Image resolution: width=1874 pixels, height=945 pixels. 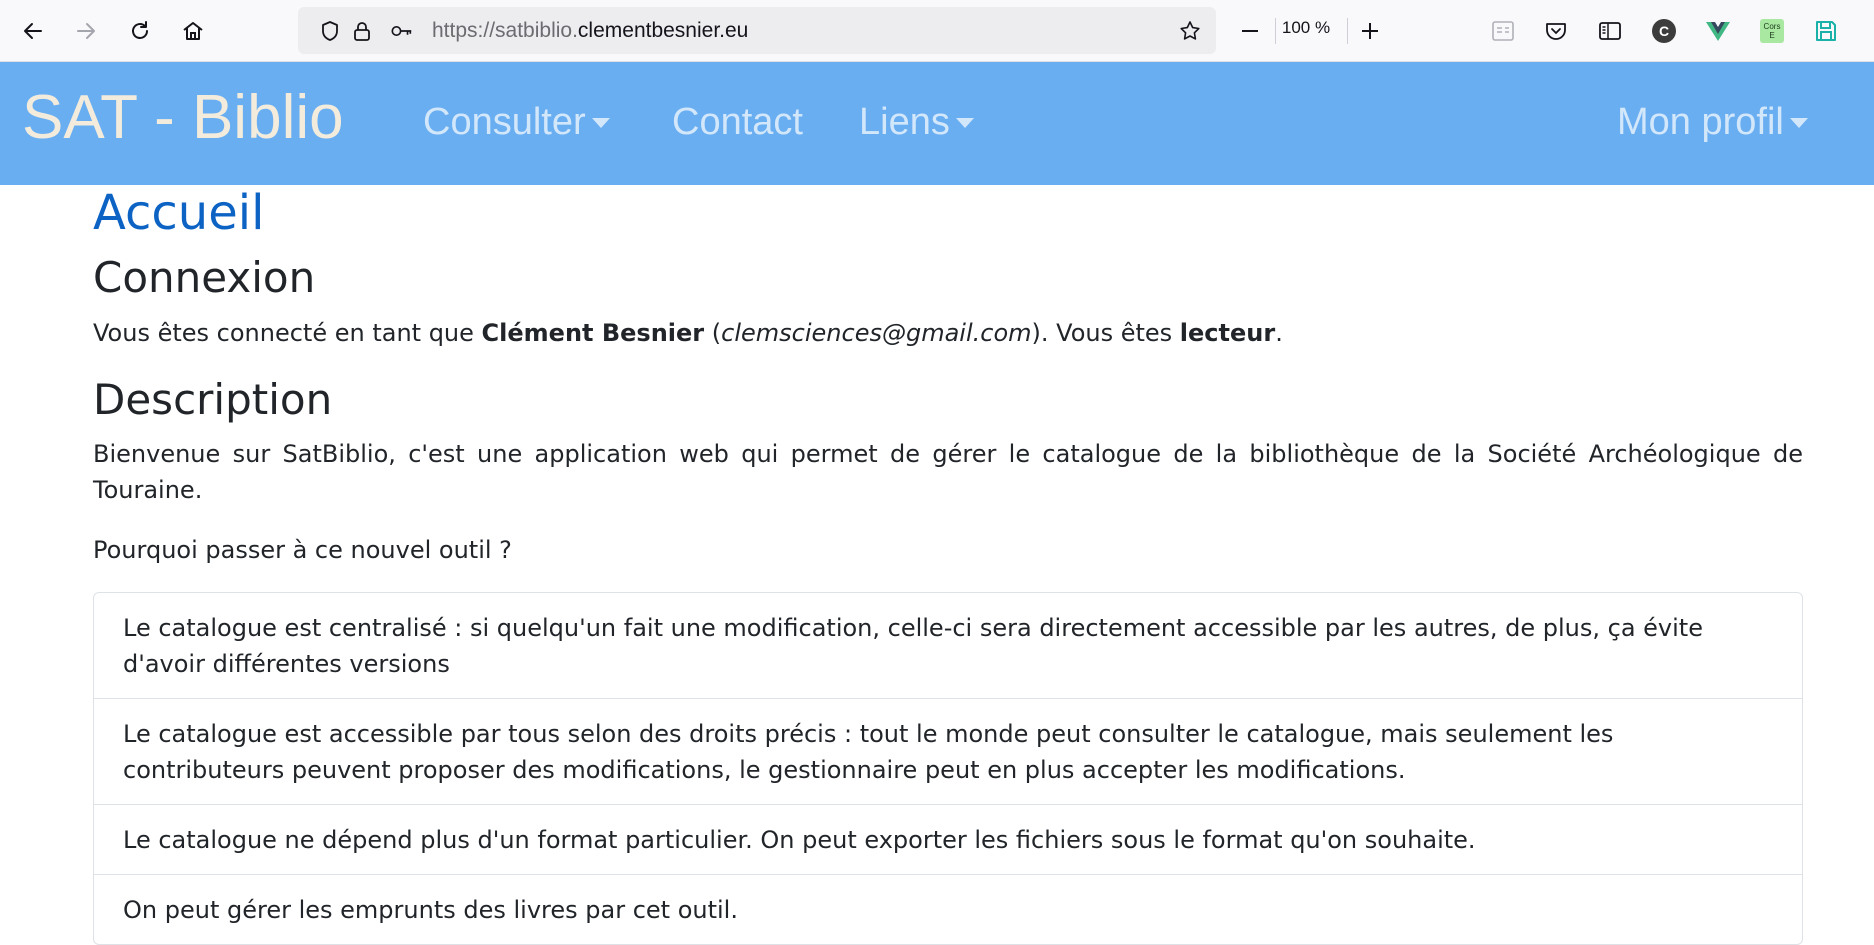 I want to click on reader-view-icon, so click(x=1503, y=31).